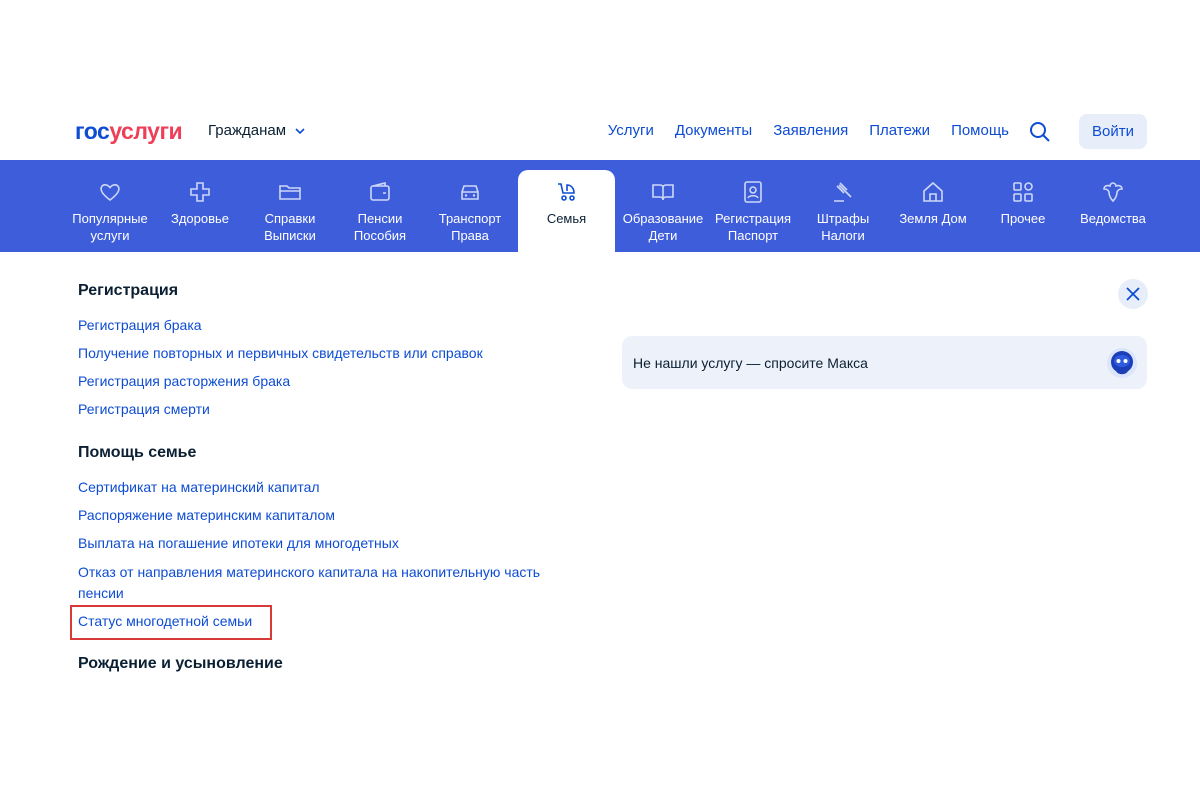 This screenshot has width=1200, height=800. I want to click on ask-assistant-card: Не нашли услугу — спросите Макса, so click(884, 362).